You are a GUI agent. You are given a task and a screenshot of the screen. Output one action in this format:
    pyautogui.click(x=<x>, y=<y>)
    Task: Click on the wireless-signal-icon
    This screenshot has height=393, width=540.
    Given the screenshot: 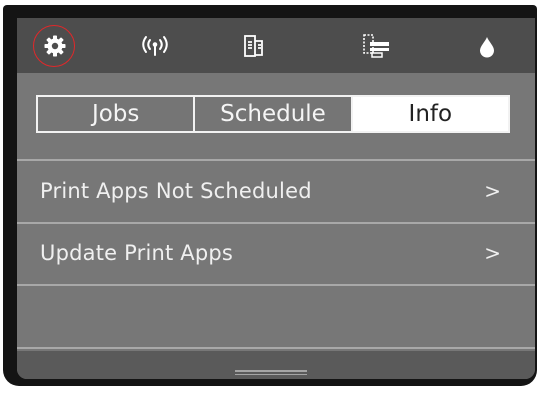 What is the action you would take?
    pyautogui.click(x=155, y=46)
    